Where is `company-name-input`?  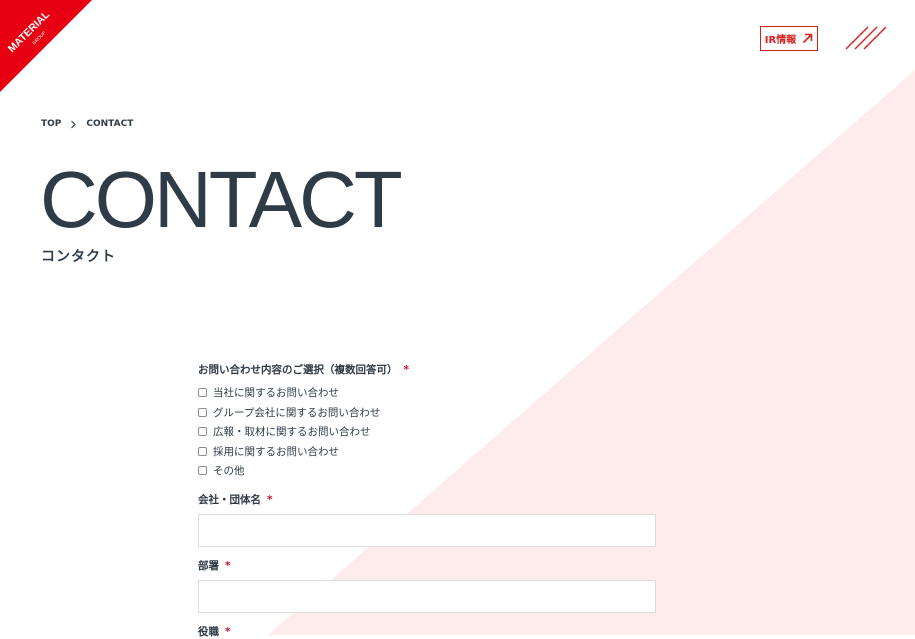
company-name-input is located at coordinates (427, 530).